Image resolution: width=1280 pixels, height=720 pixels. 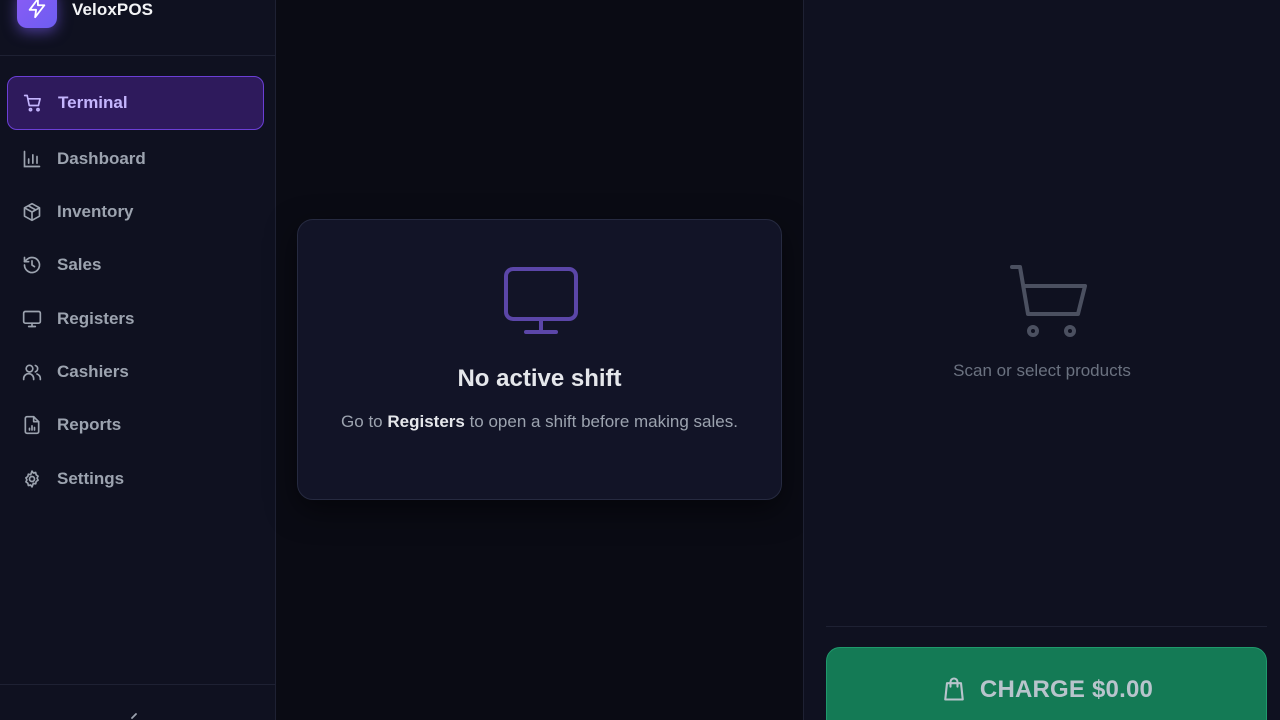 I want to click on sidebar-item-sales: Sales, so click(x=135, y=265).